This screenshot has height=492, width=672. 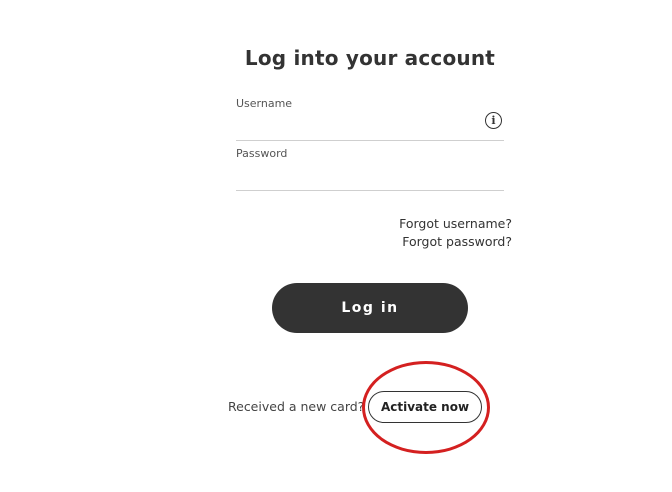 I want to click on forgot-password-link: Forgot password?, so click(x=457, y=241).